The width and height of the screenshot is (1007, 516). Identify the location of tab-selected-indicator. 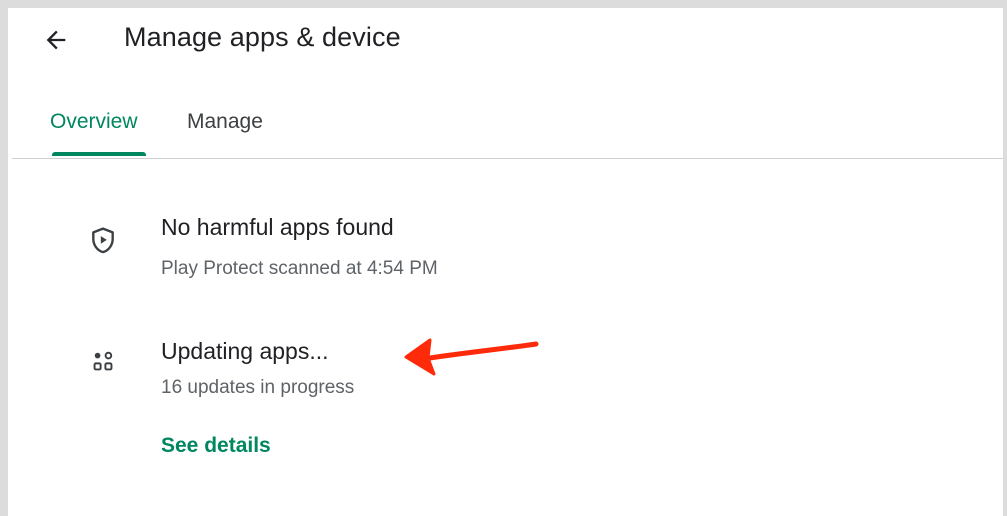
(99, 154).